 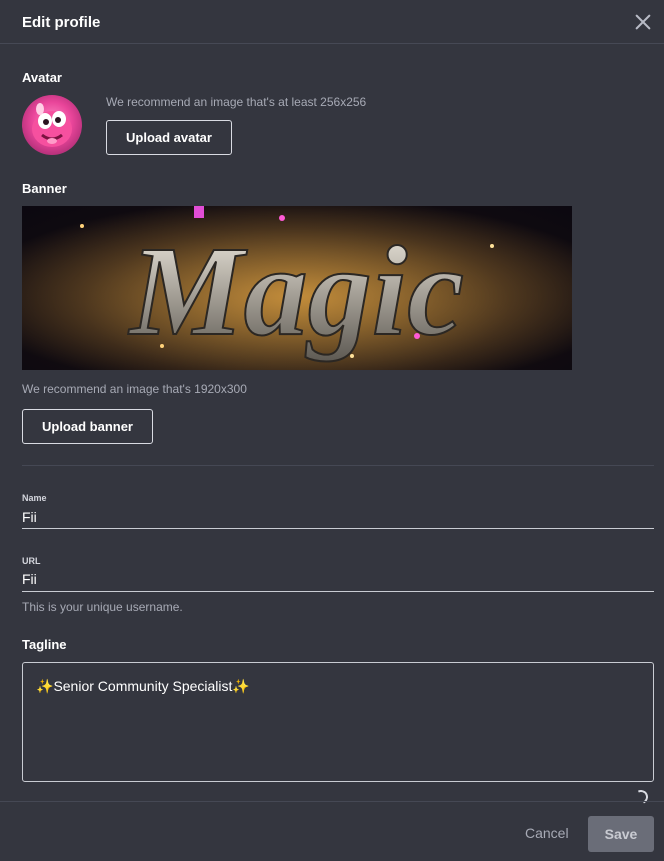 What do you see at coordinates (29, 517) in the screenshot?
I see `name-input: Fii` at bounding box center [29, 517].